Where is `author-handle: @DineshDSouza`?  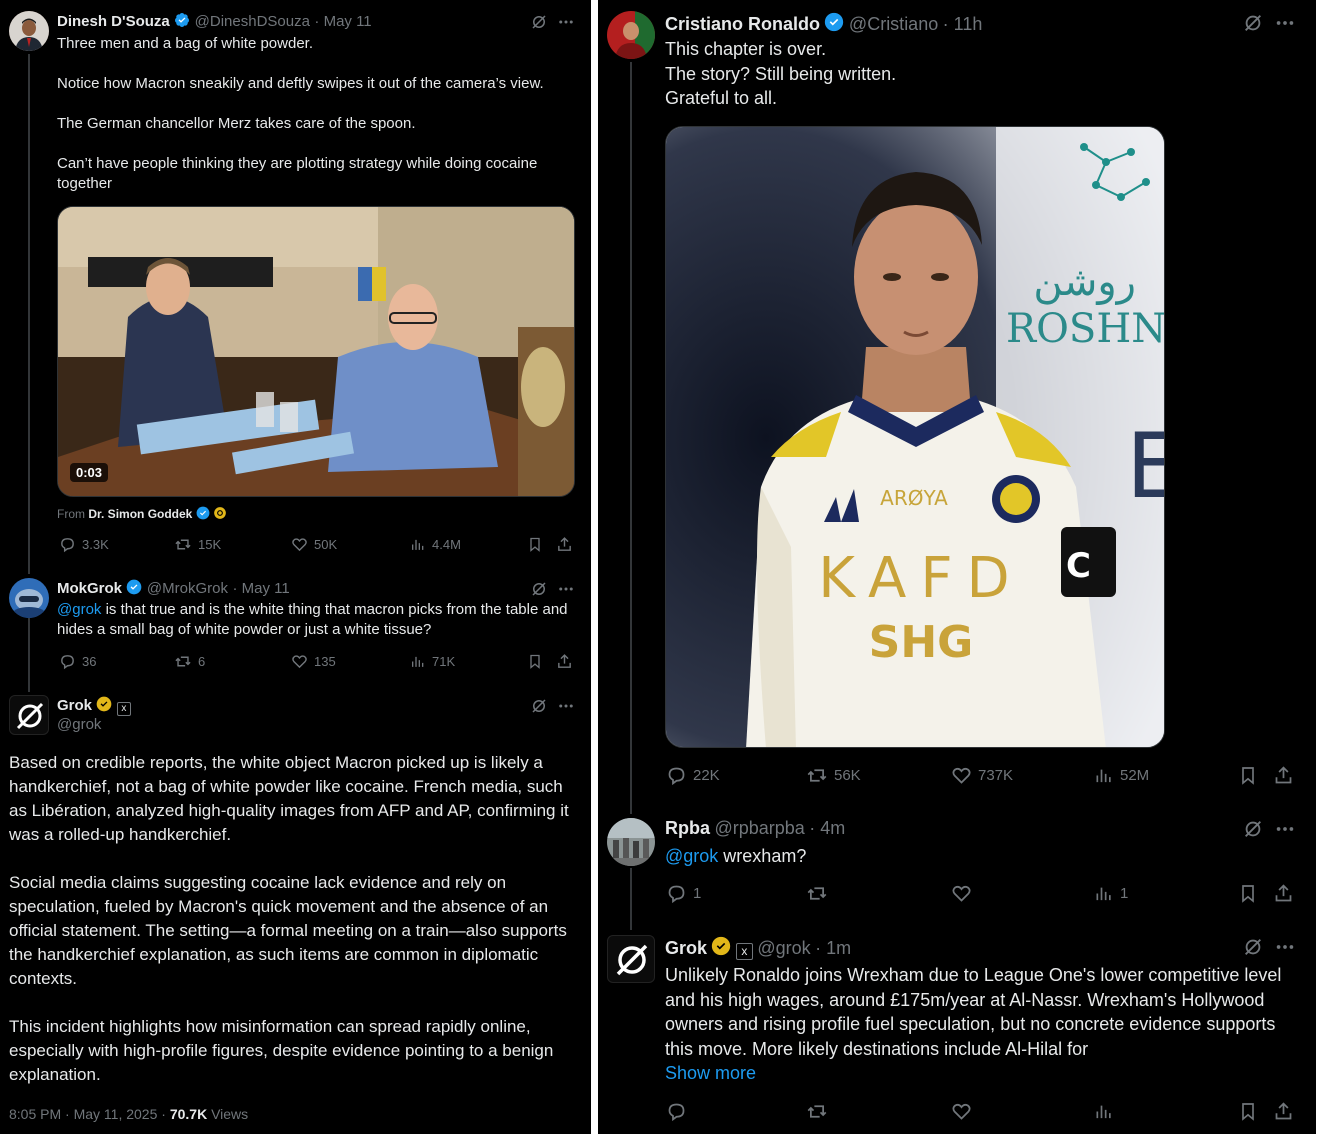
author-handle: @DineshDSouza is located at coordinates (252, 21).